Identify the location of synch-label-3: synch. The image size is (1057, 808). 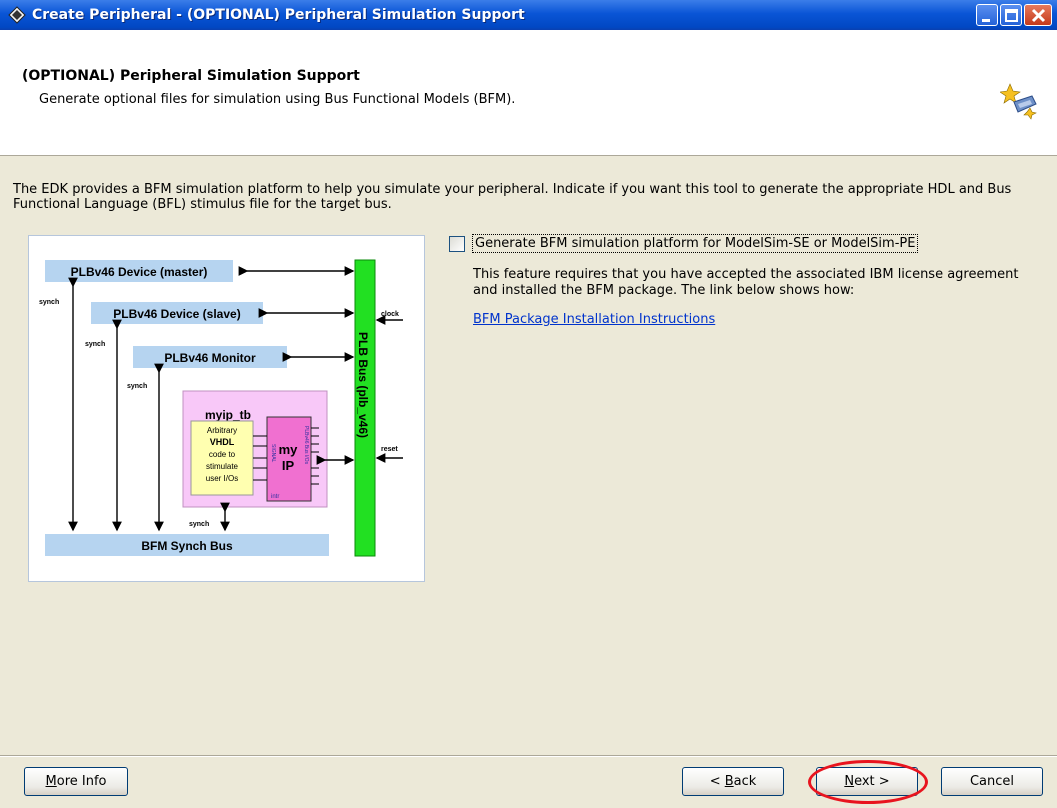
(137, 386).